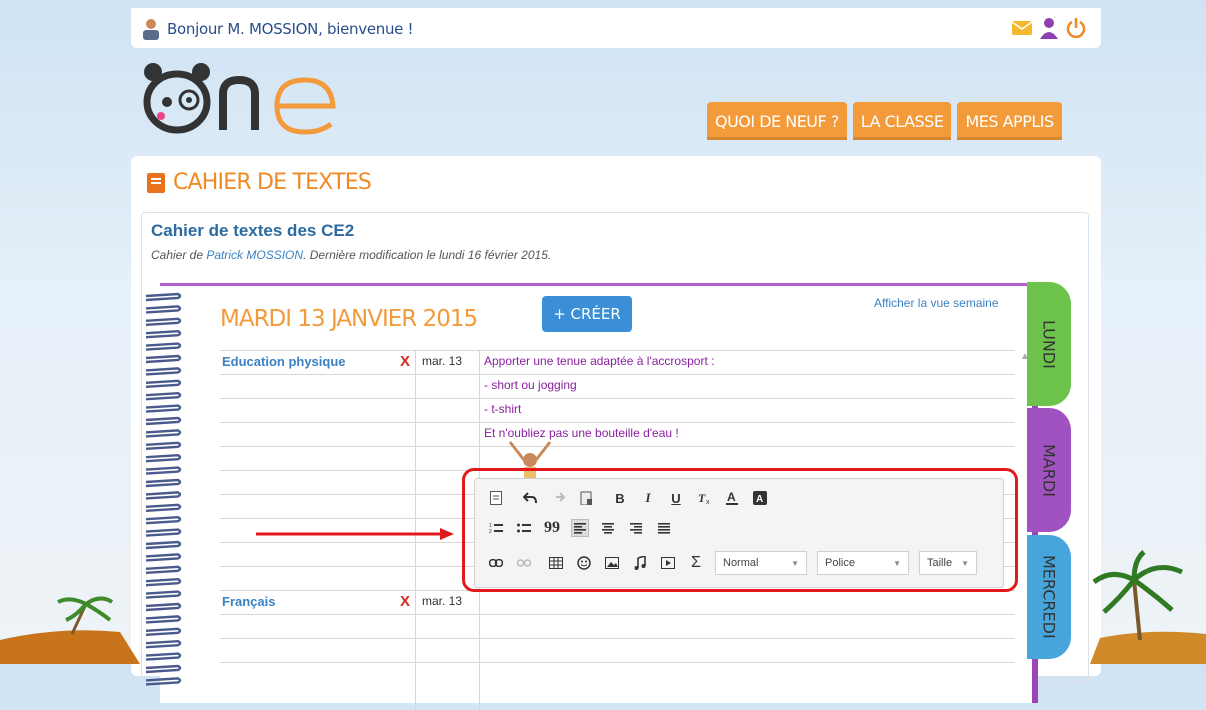 The height and width of the screenshot is (710, 1206). Describe the element at coordinates (284, 361) in the screenshot. I see `entry-subject: Education physique` at that location.